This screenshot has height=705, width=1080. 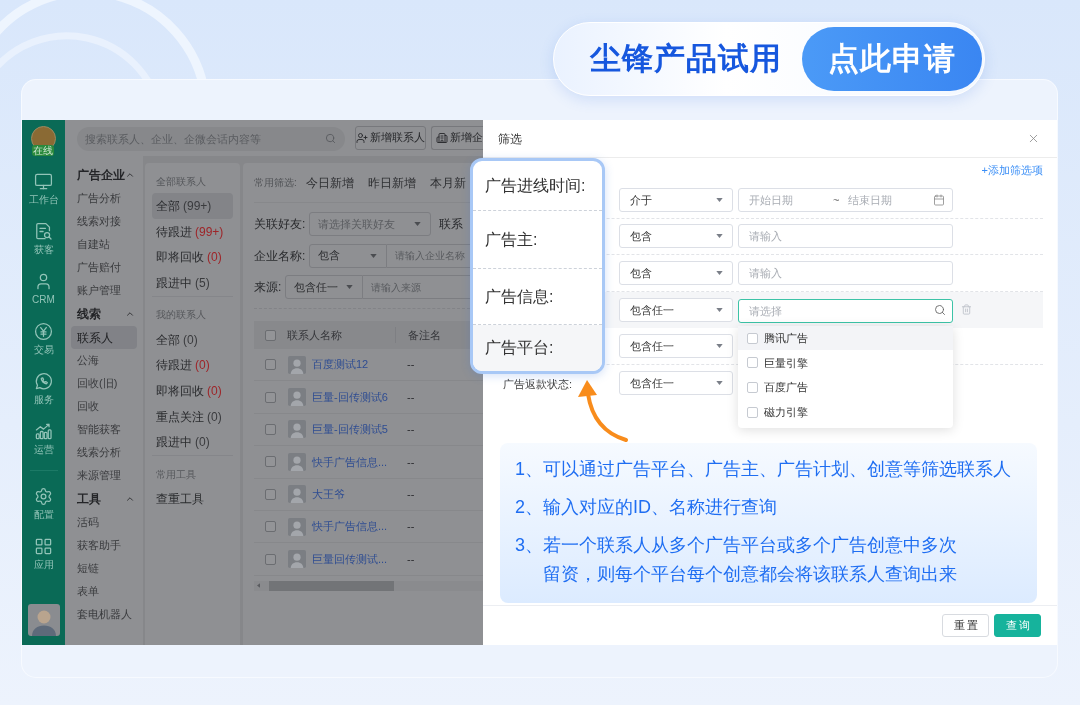 What do you see at coordinates (939, 199) in the screenshot?
I see `calendar-icon` at bounding box center [939, 199].